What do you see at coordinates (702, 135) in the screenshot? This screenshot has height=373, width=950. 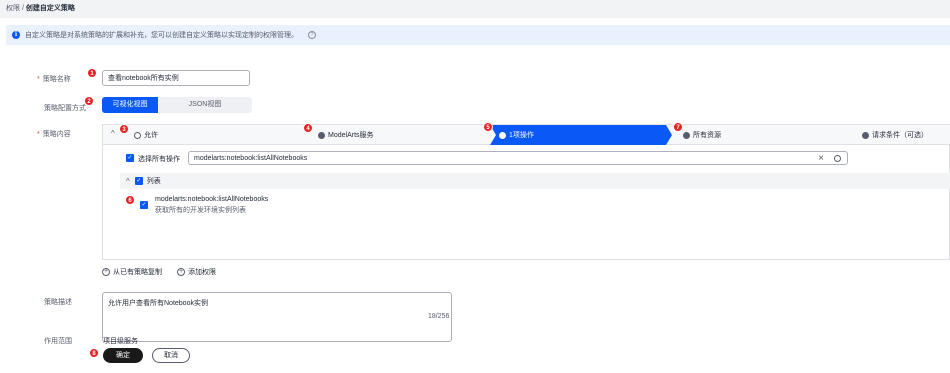 I see `step-resource: 所有资源` at bounding box center [702, 135].